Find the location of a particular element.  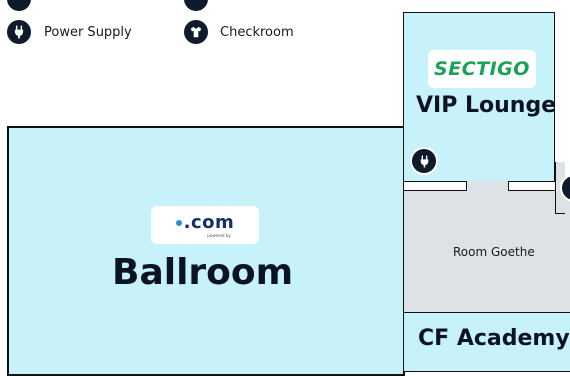

door-right is located at coordinates (533, 186).